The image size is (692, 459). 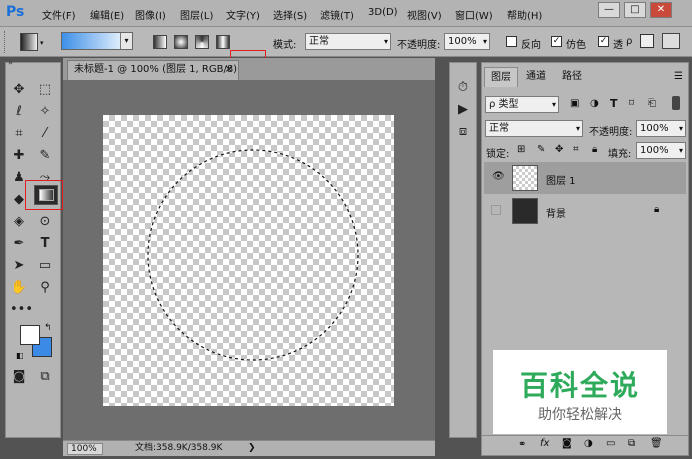 I want to click on rectangle-tool-icon: ▭, so click(x=45, y=266).